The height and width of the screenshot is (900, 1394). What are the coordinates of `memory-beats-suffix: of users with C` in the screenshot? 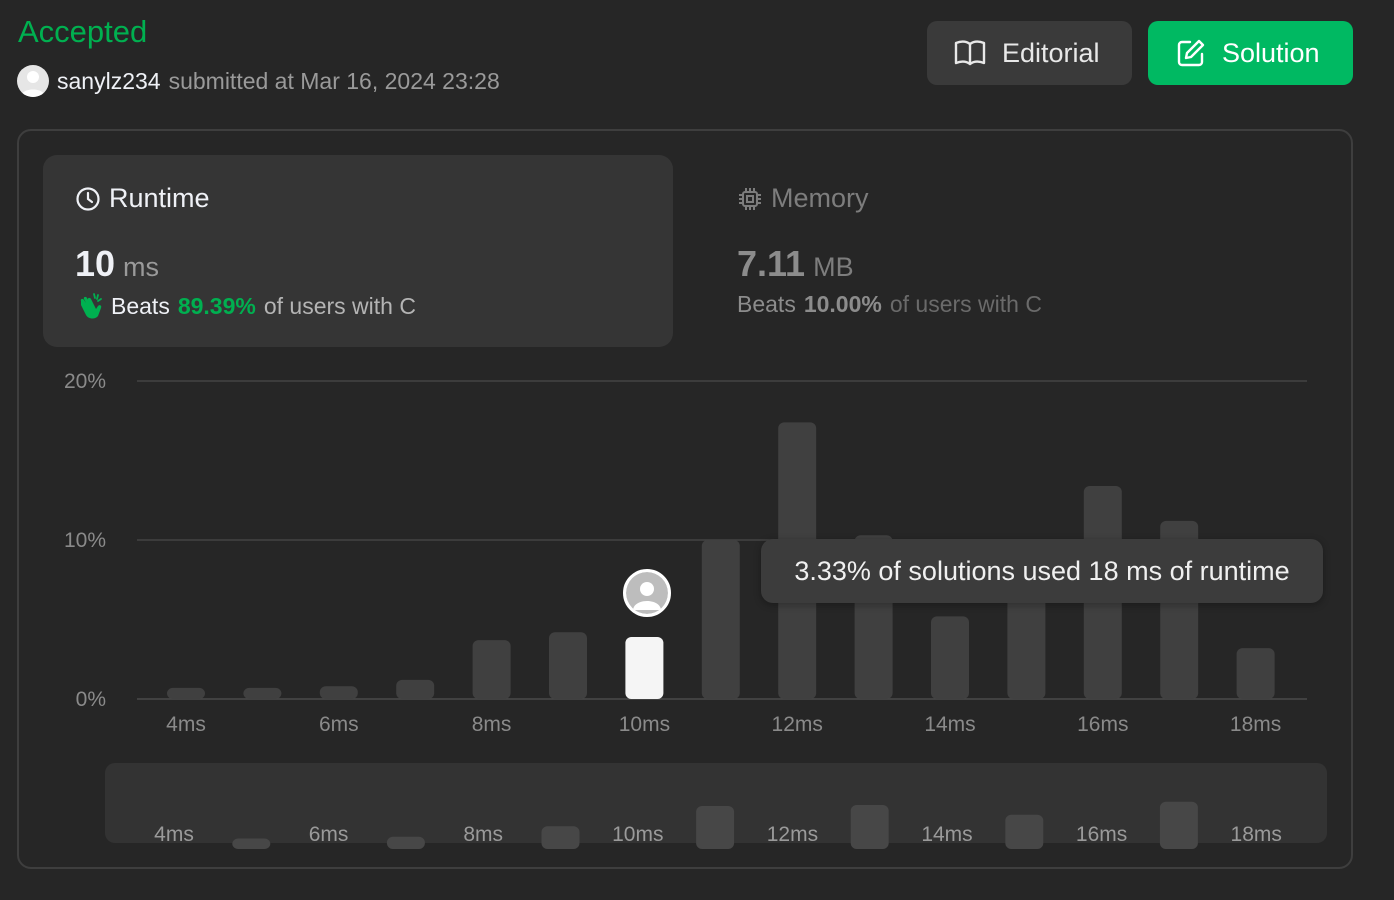 It's located at (965, 304).